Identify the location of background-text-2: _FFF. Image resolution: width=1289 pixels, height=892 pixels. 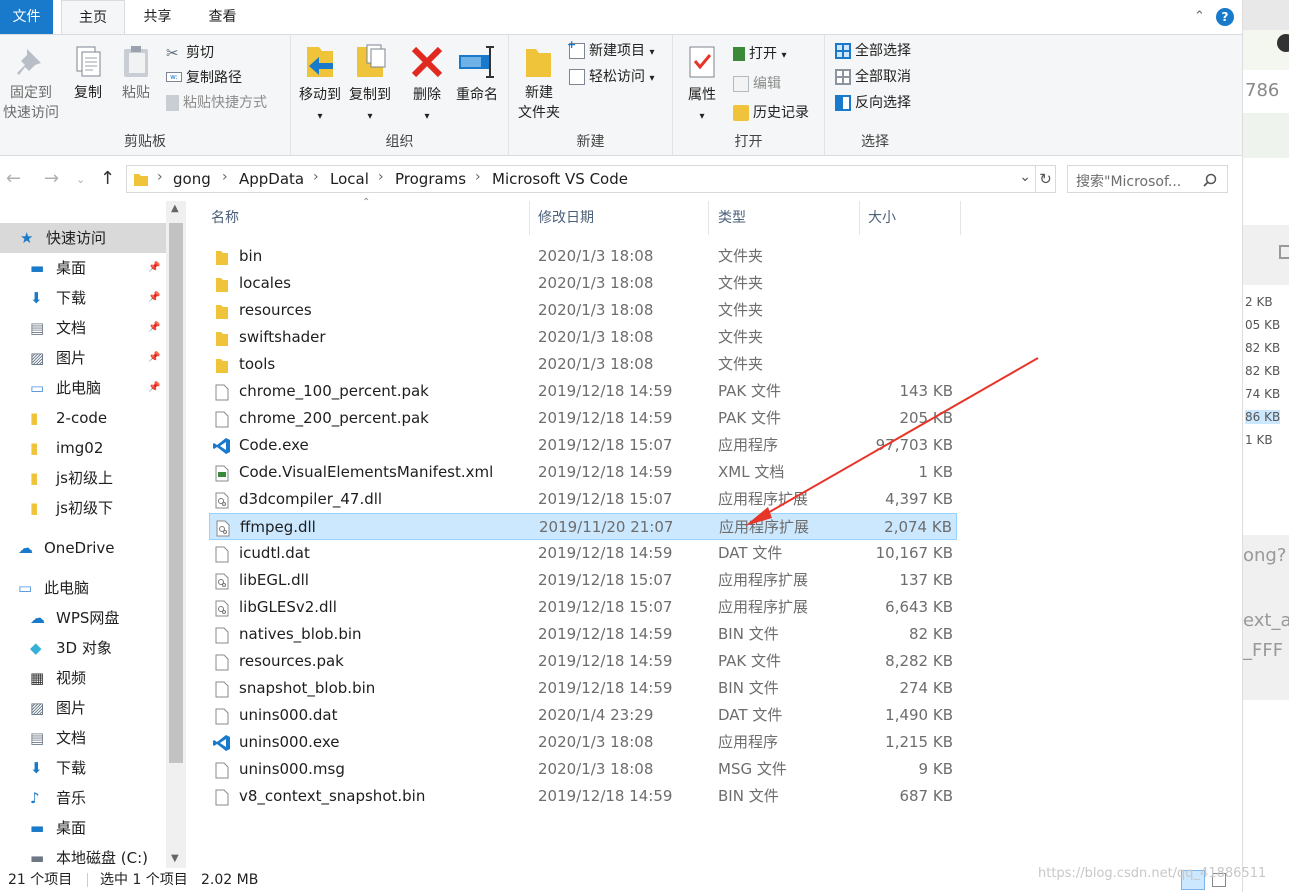
(1263, 650).